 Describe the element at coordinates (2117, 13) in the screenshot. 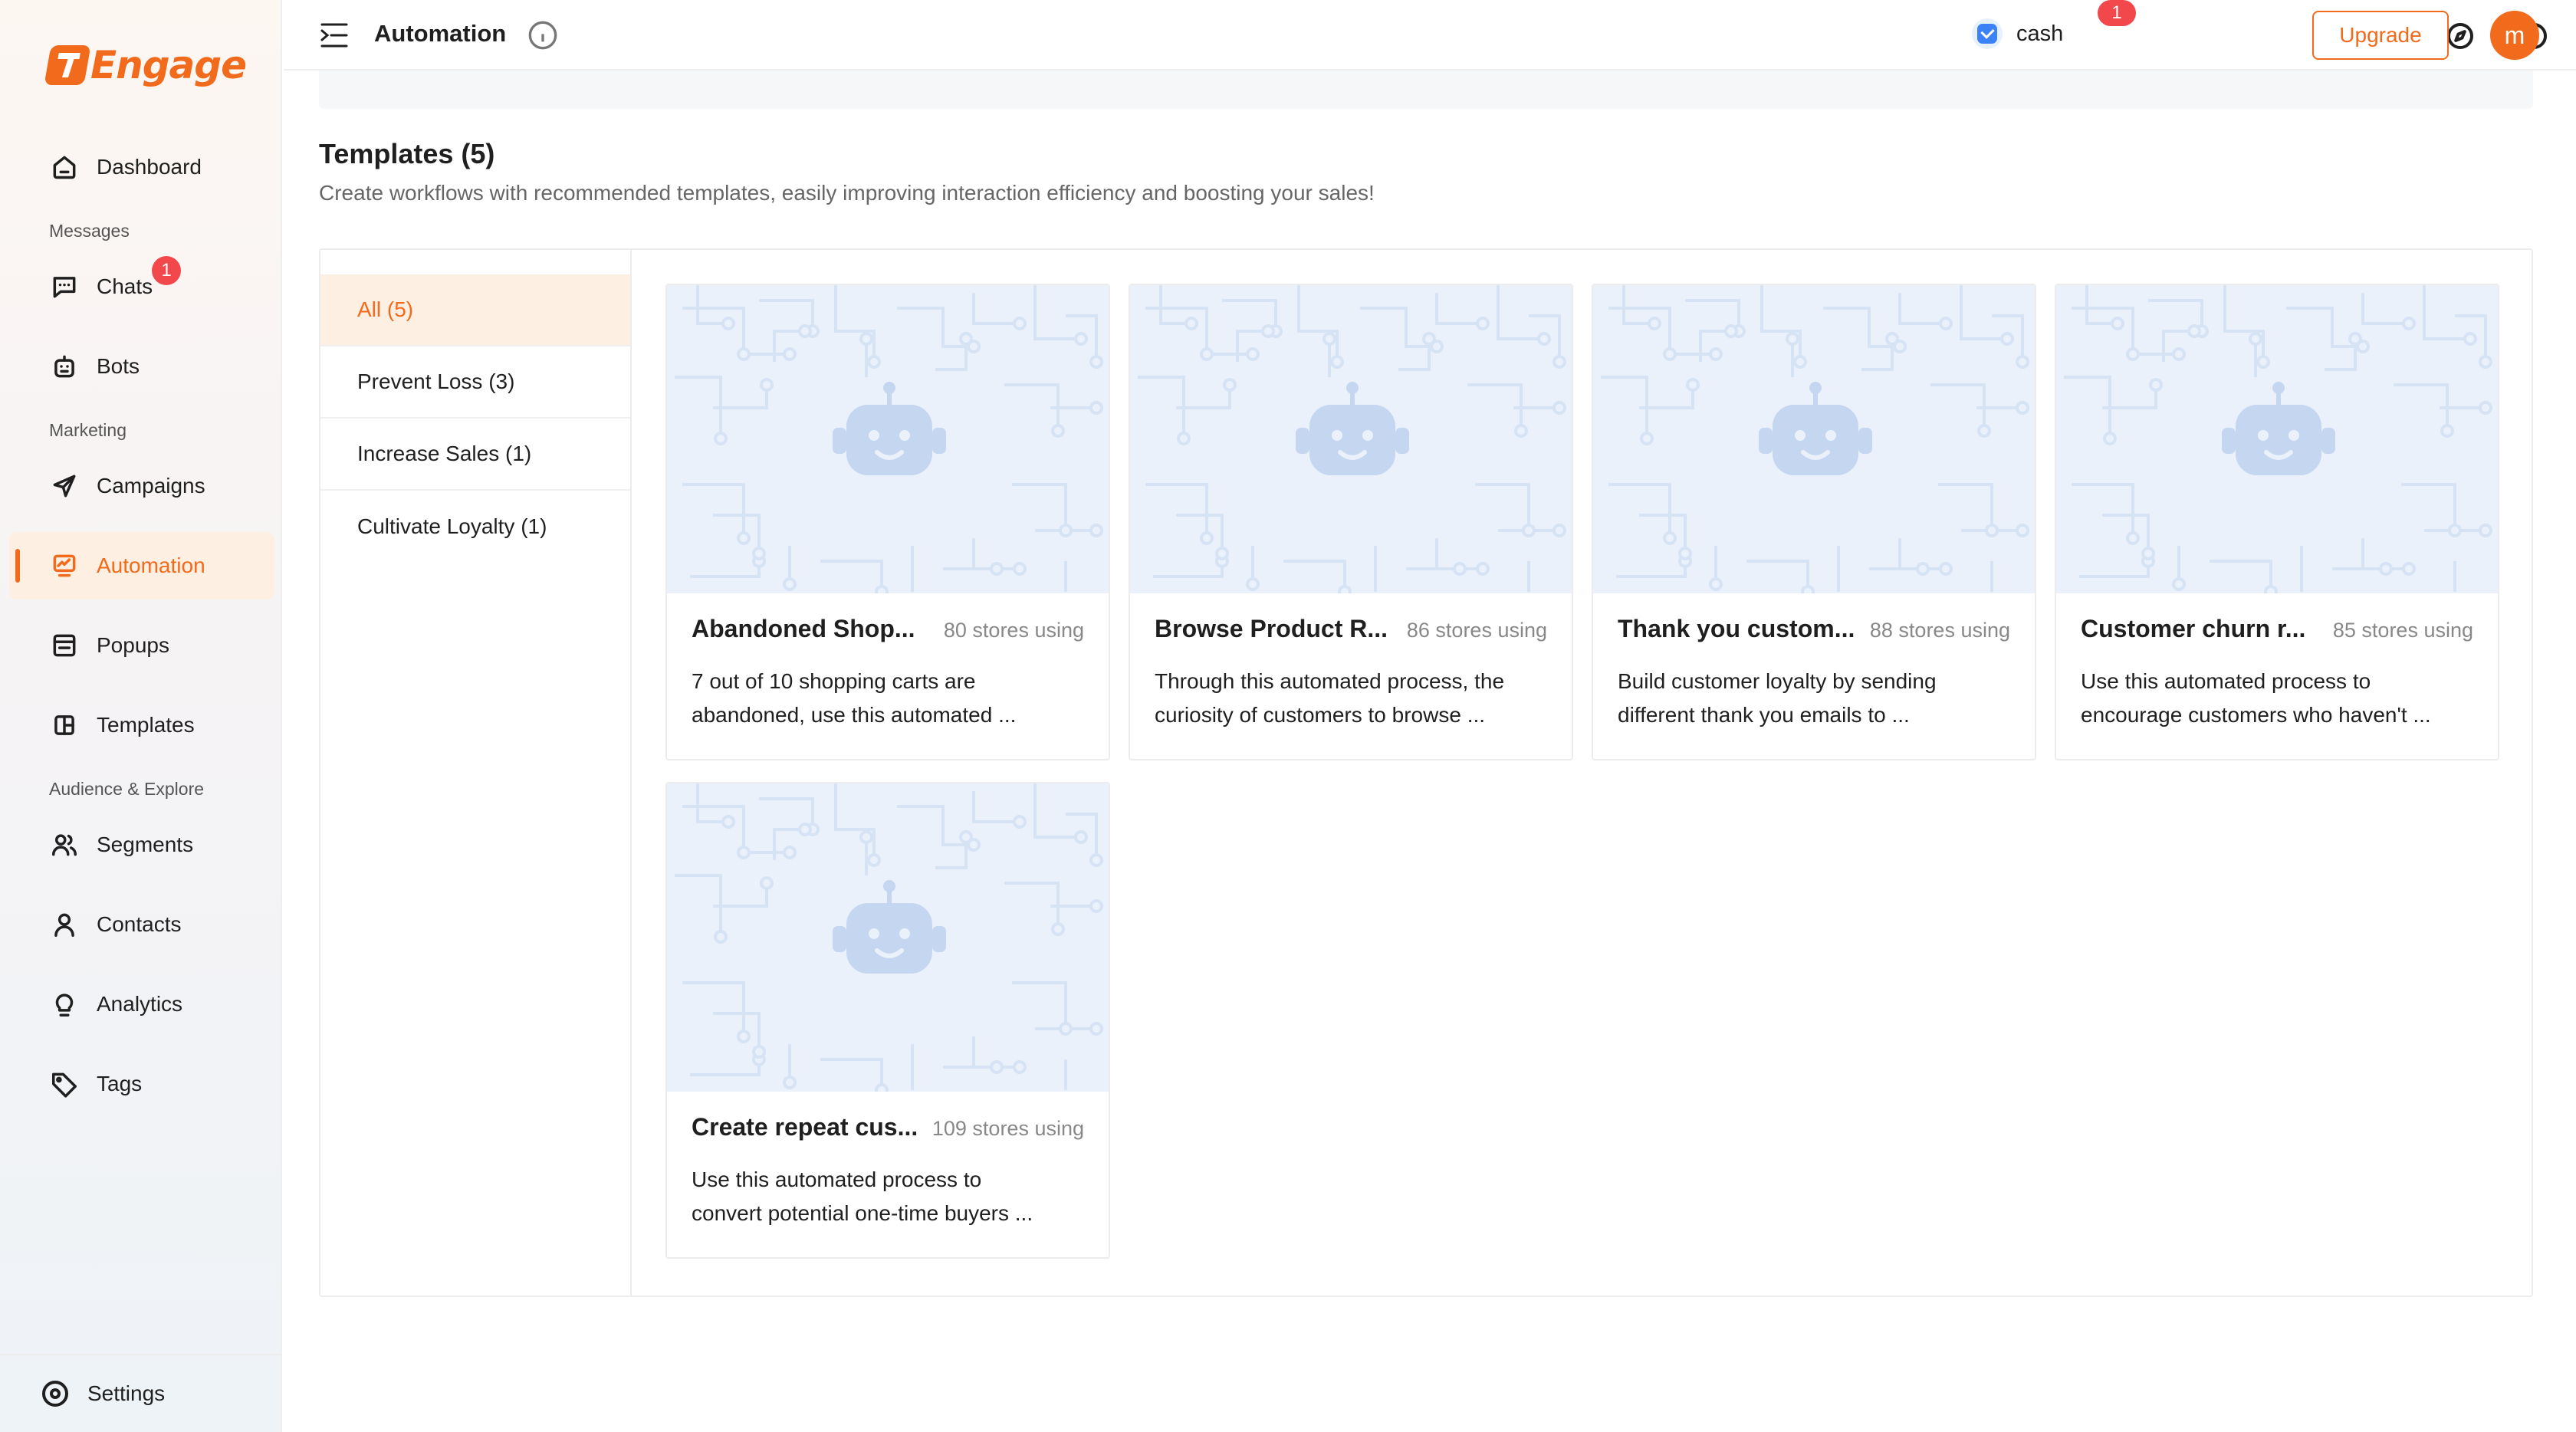

I see `notification-badge: 1` at that location.